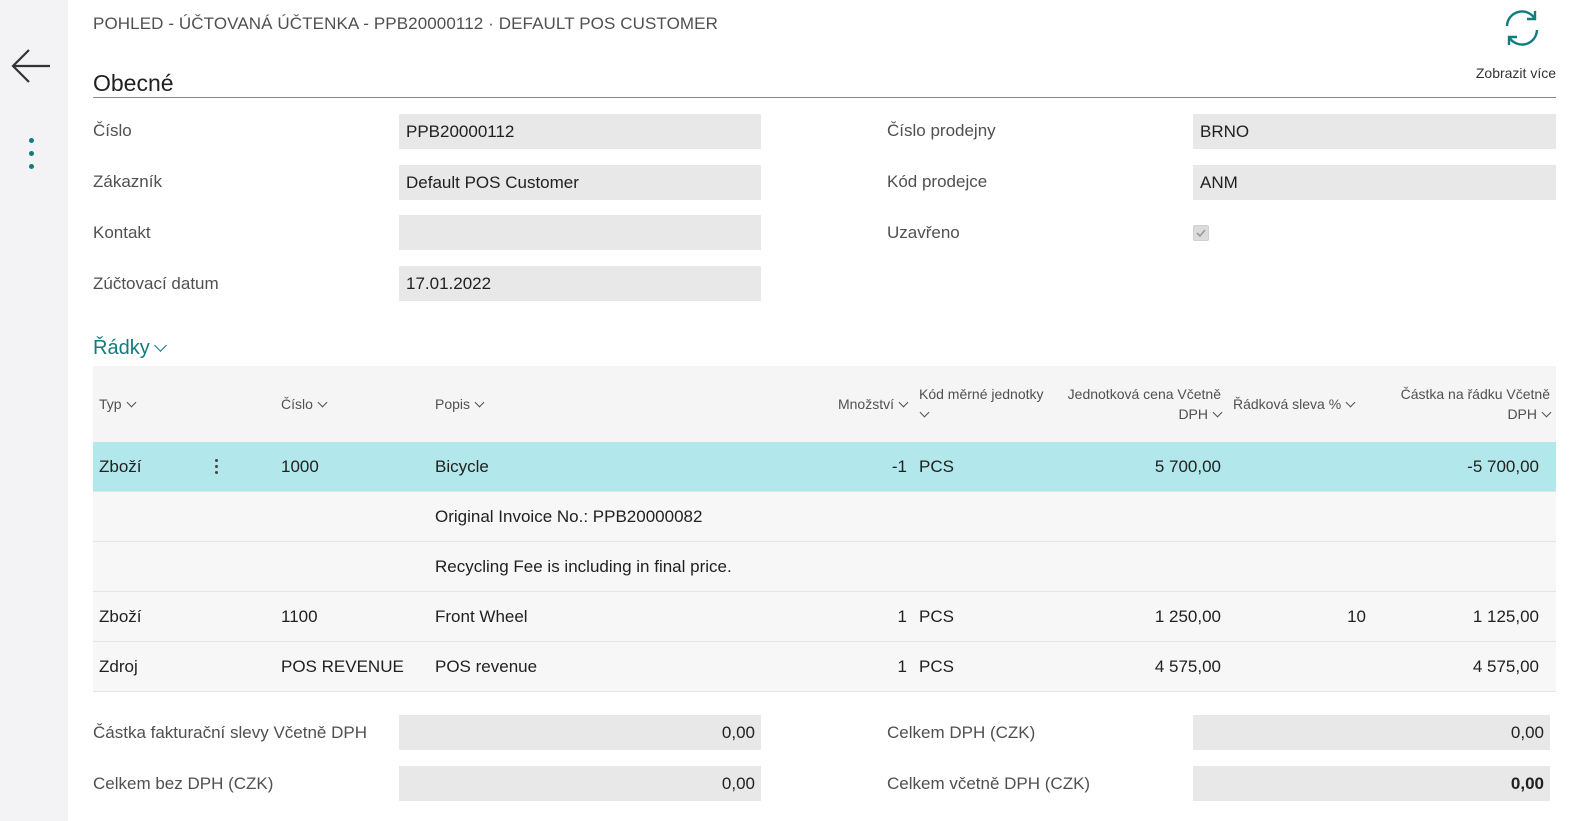 The height and width of the screenshot is (821, 1575). What do you see at coordinates (34, 410) in the screenshot?
I see `left-action-bar` at bounding box center [34, 410].